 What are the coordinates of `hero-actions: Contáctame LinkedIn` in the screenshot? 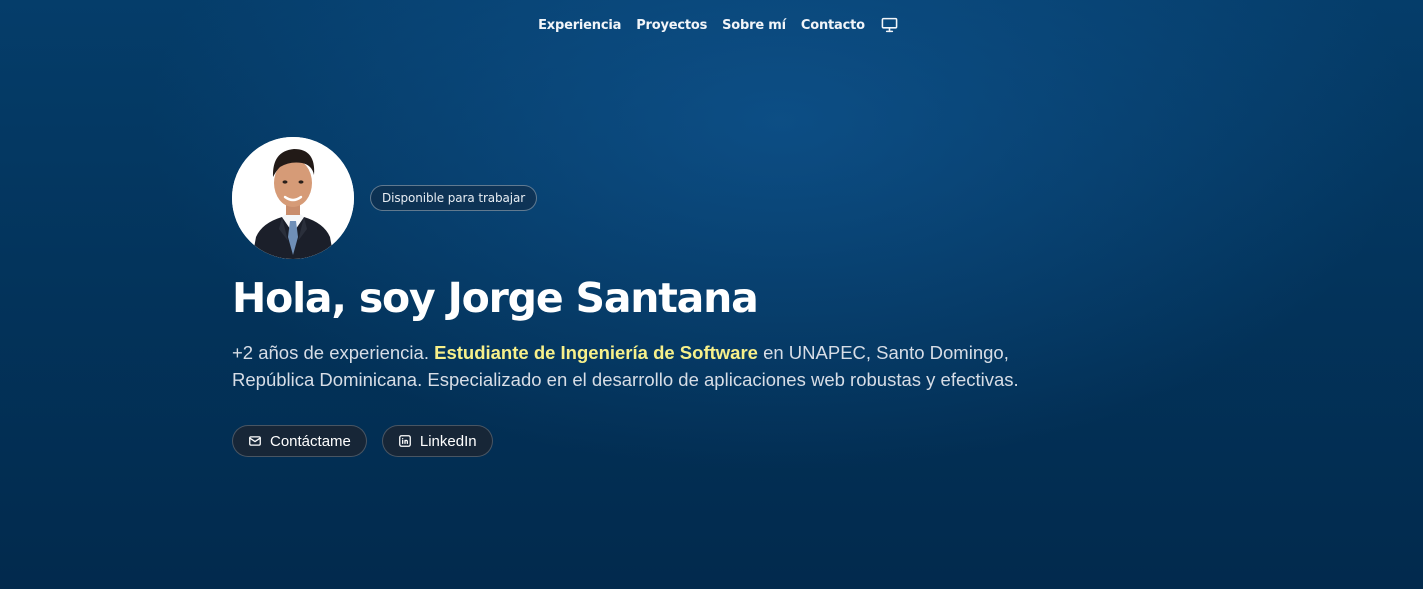 It's located at (682, 441).